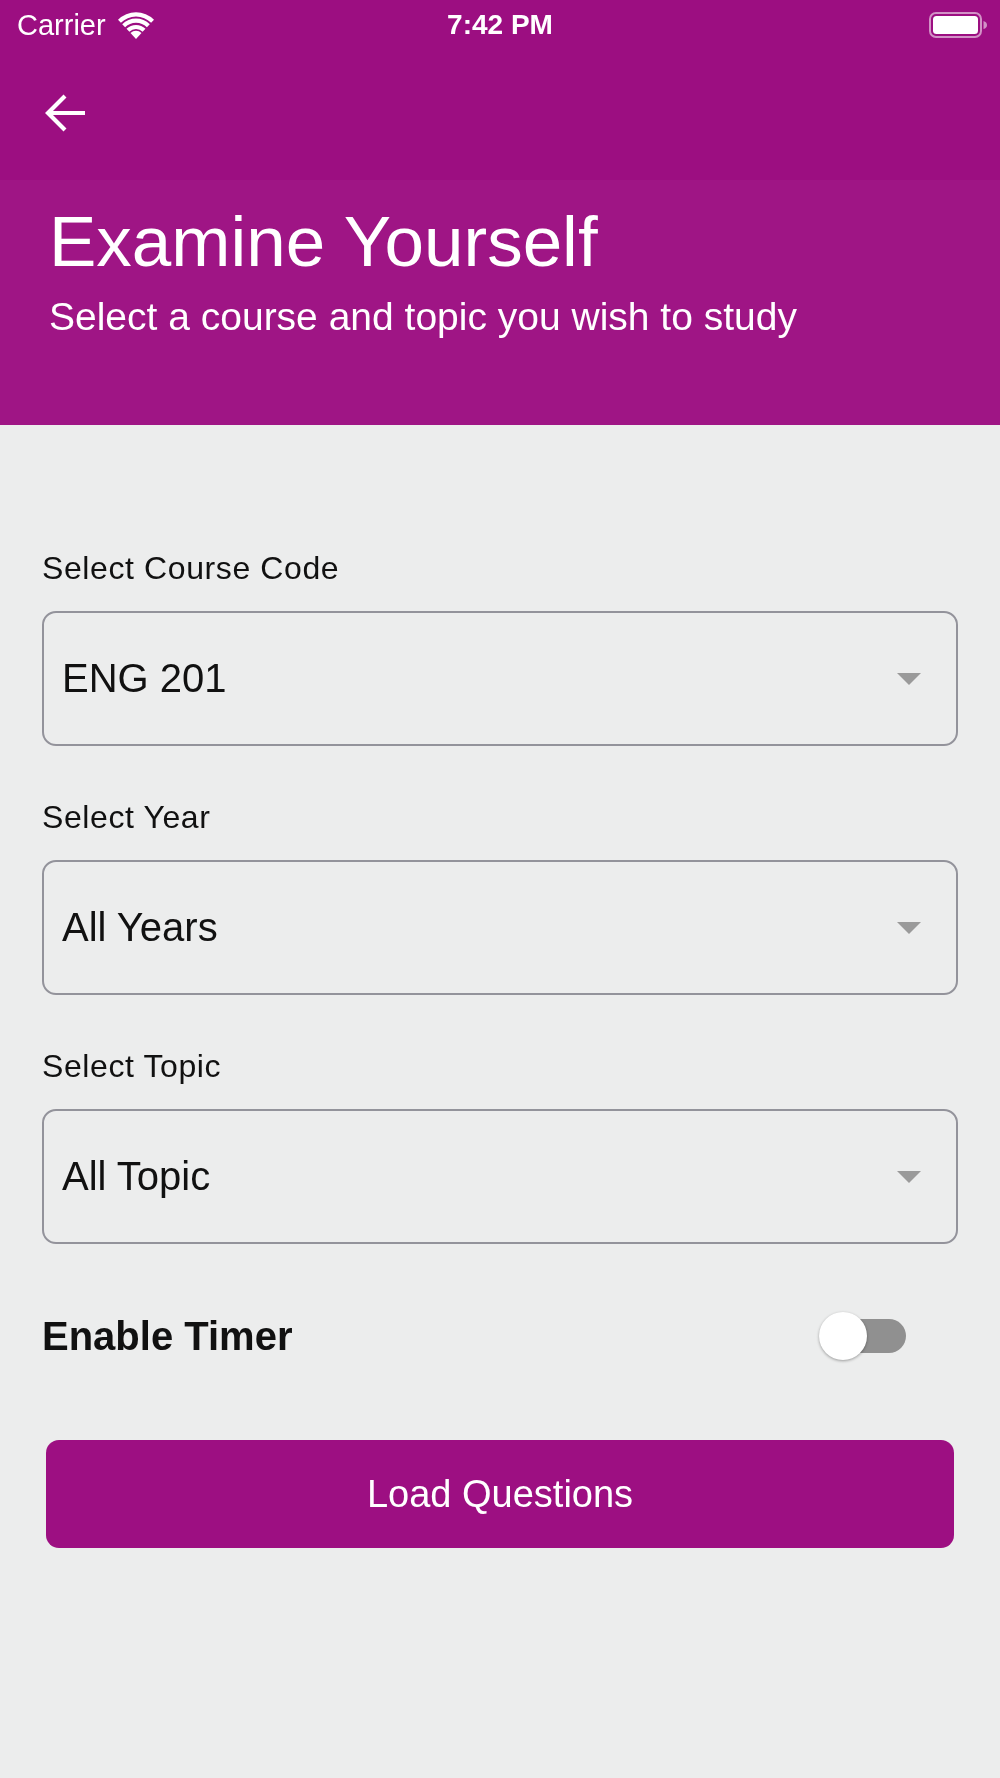 The image size is (1000, 1778). I want to click on back-arrow-icon, so click(66, 113).